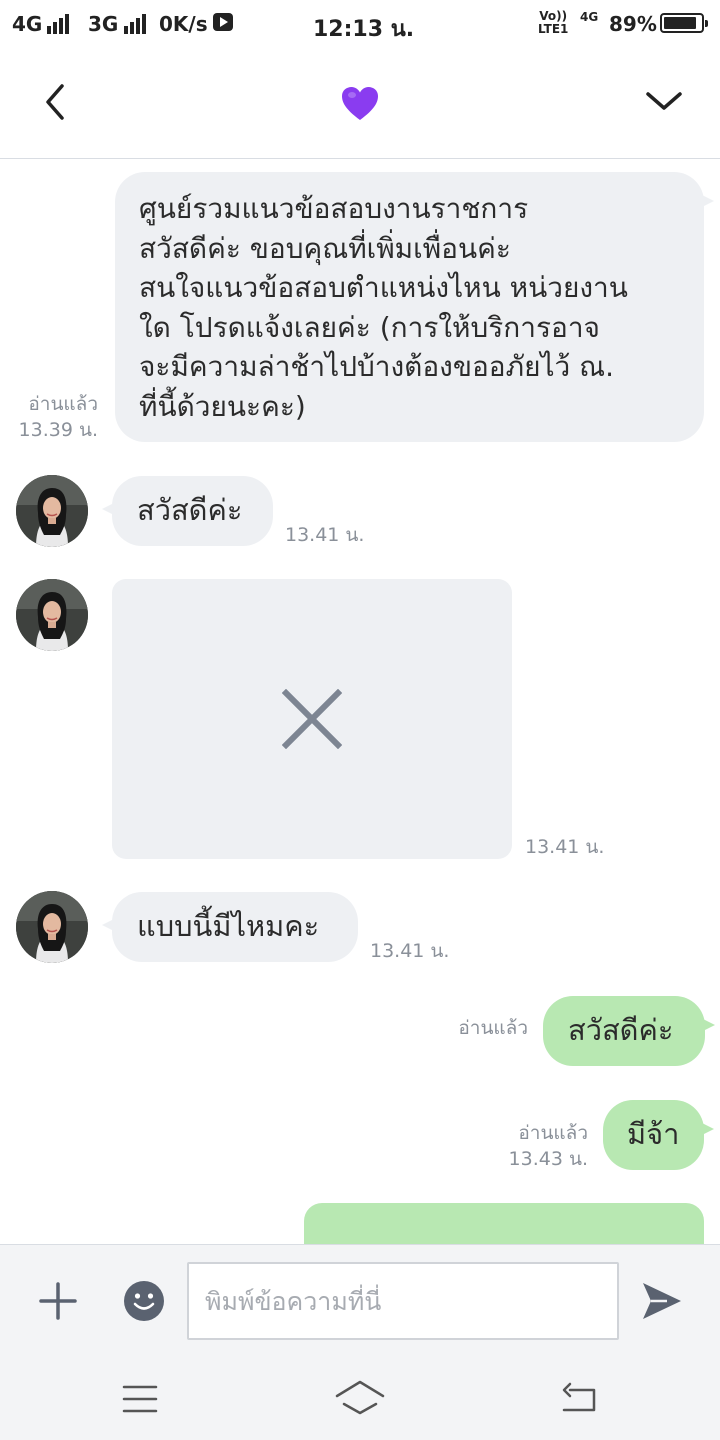 The width and height of the screenshot is (720, 1440). I want to click on chat-header, so click(360, 105).